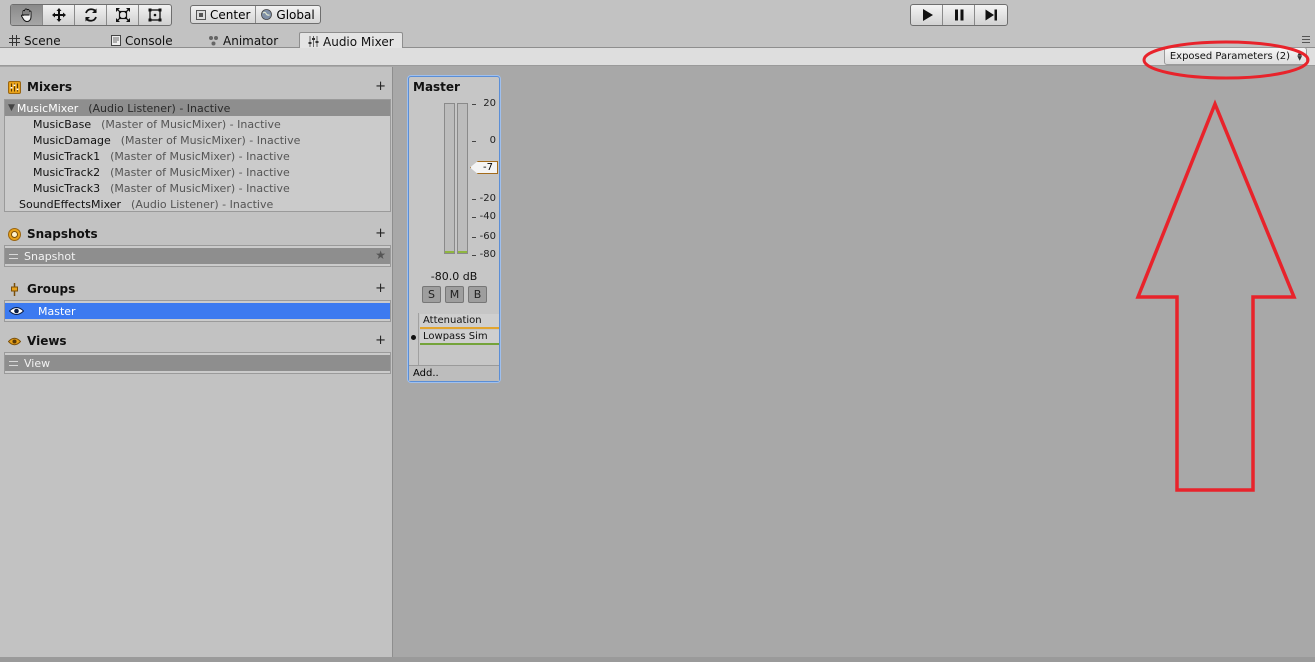 Image resolution: width=1315 pixels, height=662 pixels. I want to click on mixer-item-musicmixer: ▼ MusicMixer (Audio Listener) - Inactive, so click(197, 108).